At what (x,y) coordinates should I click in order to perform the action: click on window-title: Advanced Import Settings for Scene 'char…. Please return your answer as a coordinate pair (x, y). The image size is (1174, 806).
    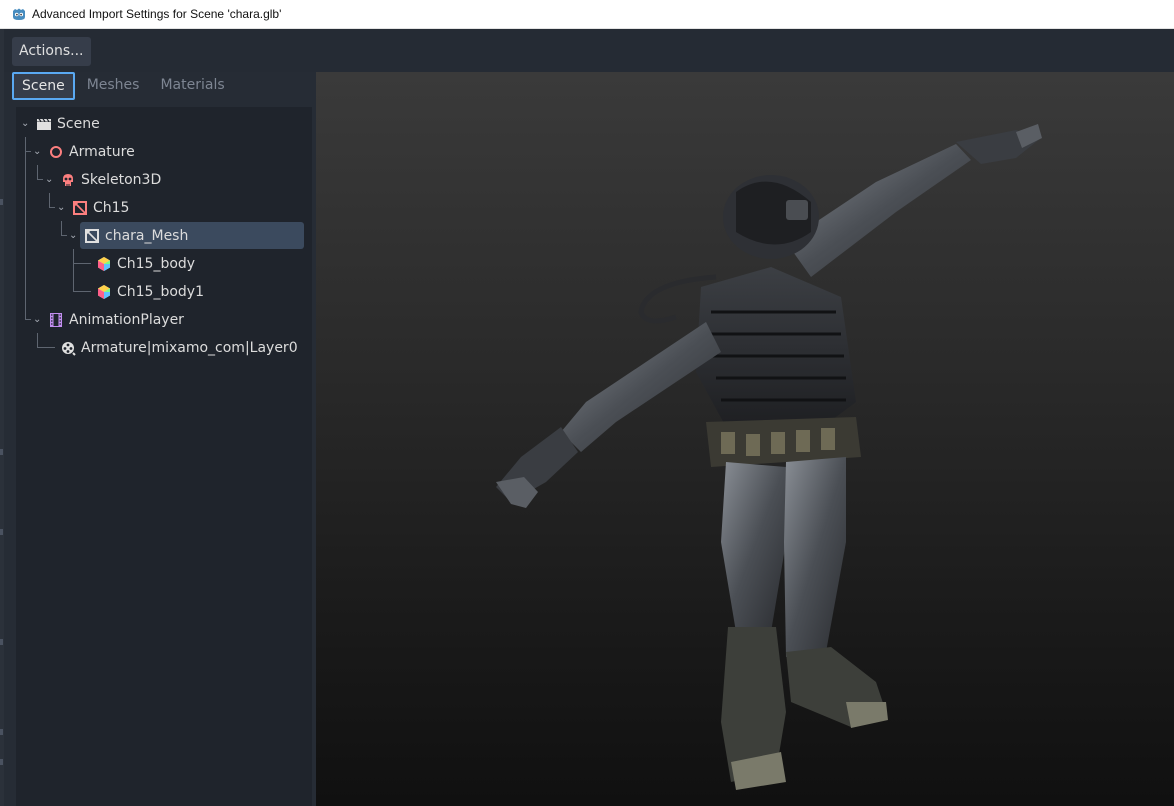
    Looking at the image, I should click on (157, 14).